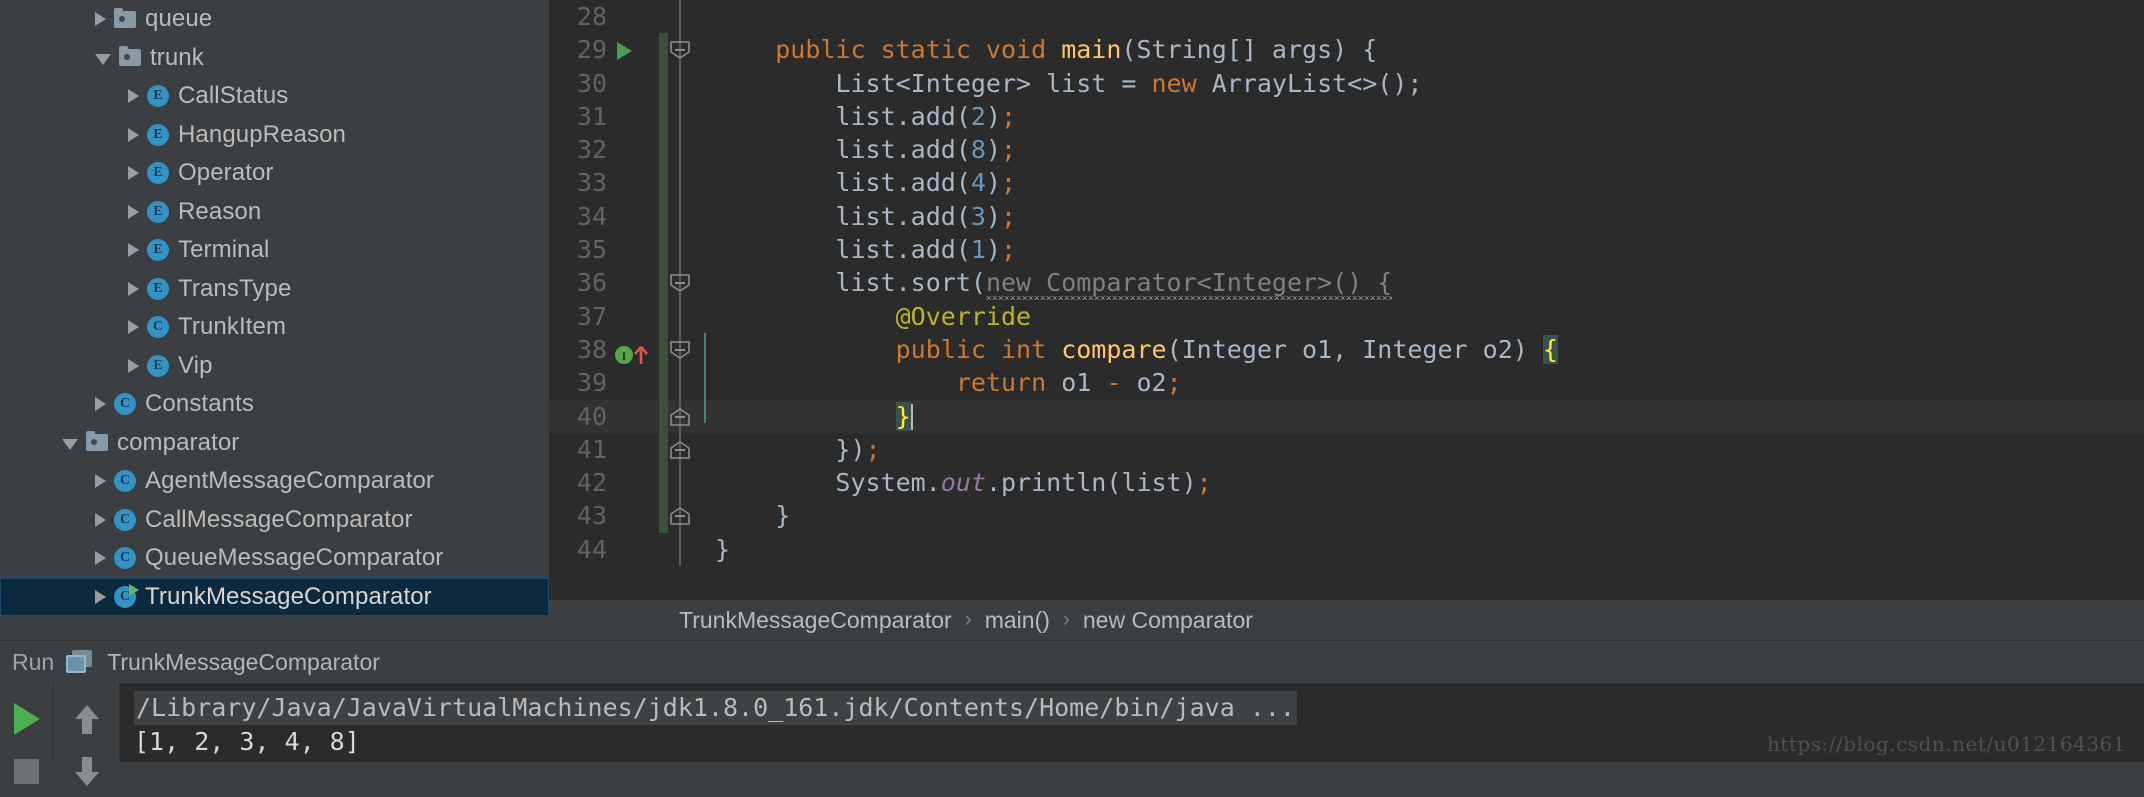 This screenshot has height=797, width=2144. What do you see at coordinates (26, 771) in the screenshot?
I see `stop-button` at bounding box center [26, 771].